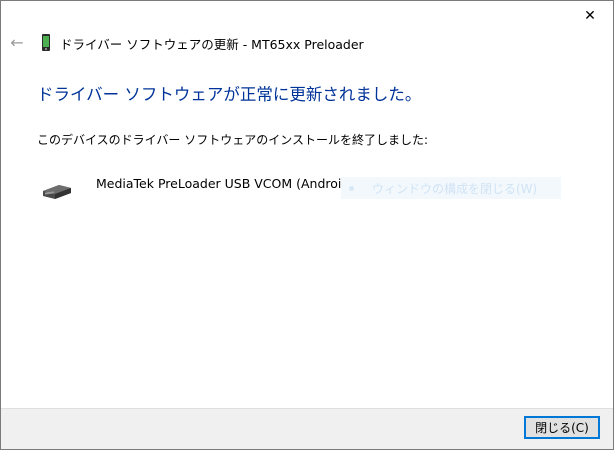 This screenshot has height=450, width=614. Describe the element at coordinates (233, 140) in the screenshot. I see `completion-message: このデバイスのドライバー ソフトウェアのインストールを終了しました:` at that location.